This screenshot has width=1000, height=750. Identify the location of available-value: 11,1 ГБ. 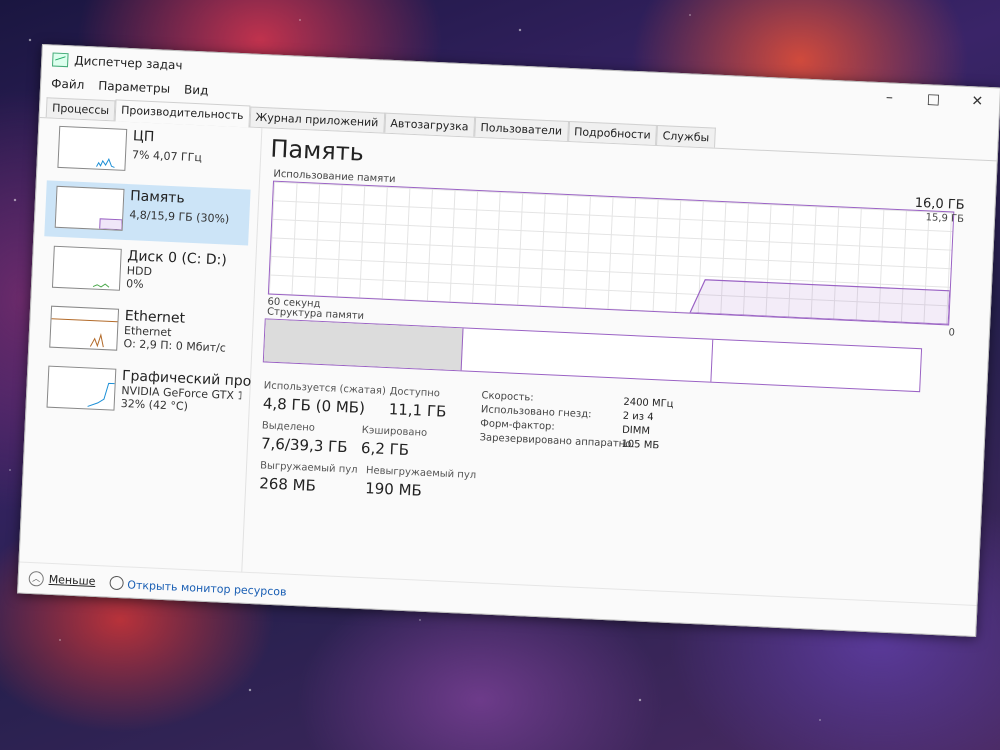
(417, 410).